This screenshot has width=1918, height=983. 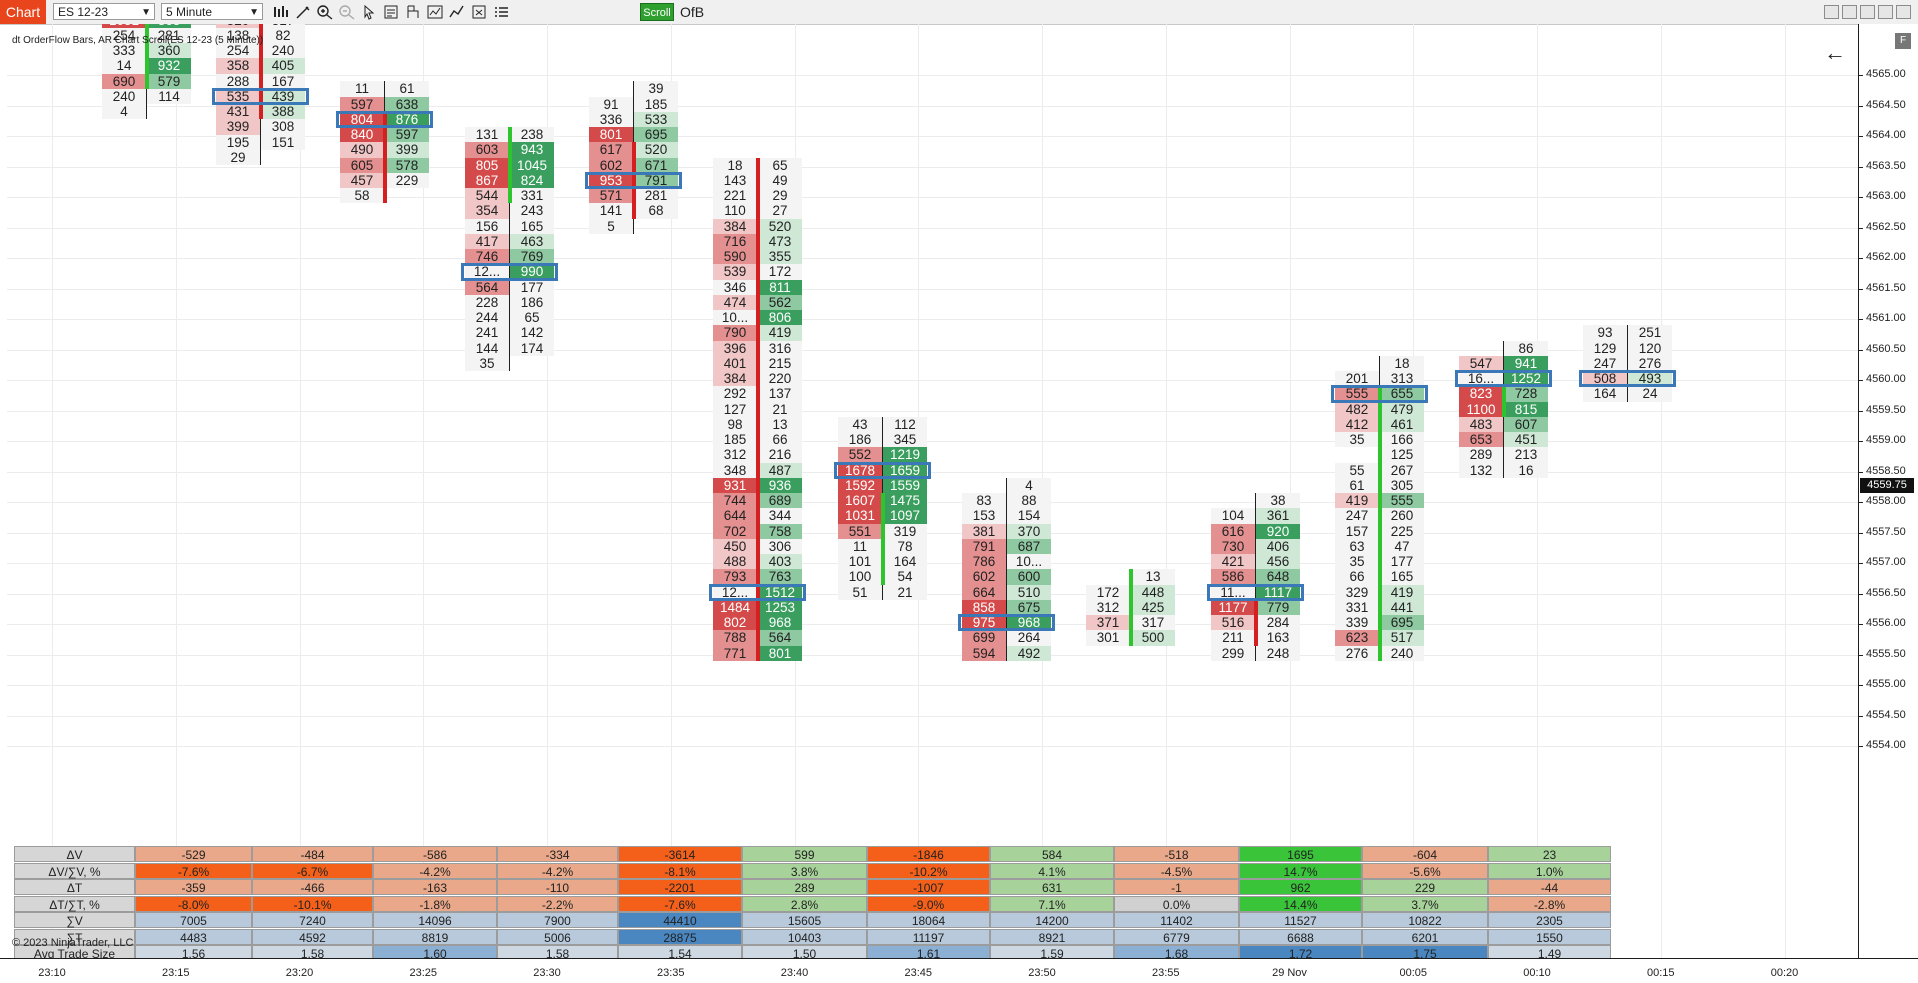 What do you see at coordinates (532, 196) in the screenshot?
I see `ask-volume-cell: 331` at bounding box center [532, 196].